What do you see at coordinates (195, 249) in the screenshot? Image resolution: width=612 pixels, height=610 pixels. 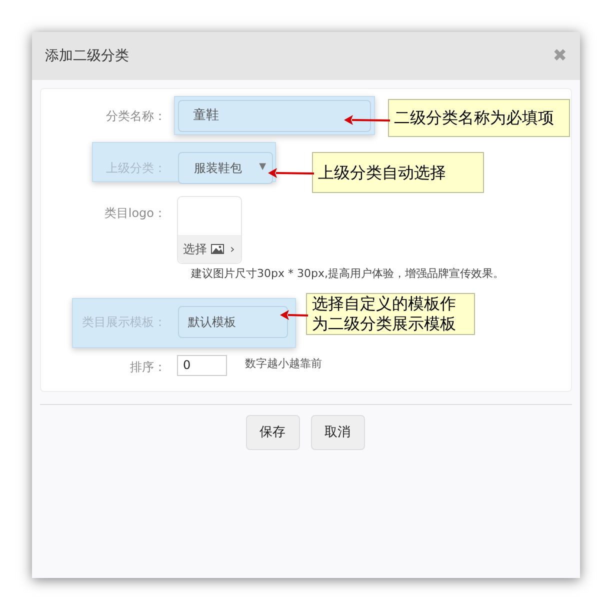 I see `select-label: 选择` at bounding box center [195, 249].